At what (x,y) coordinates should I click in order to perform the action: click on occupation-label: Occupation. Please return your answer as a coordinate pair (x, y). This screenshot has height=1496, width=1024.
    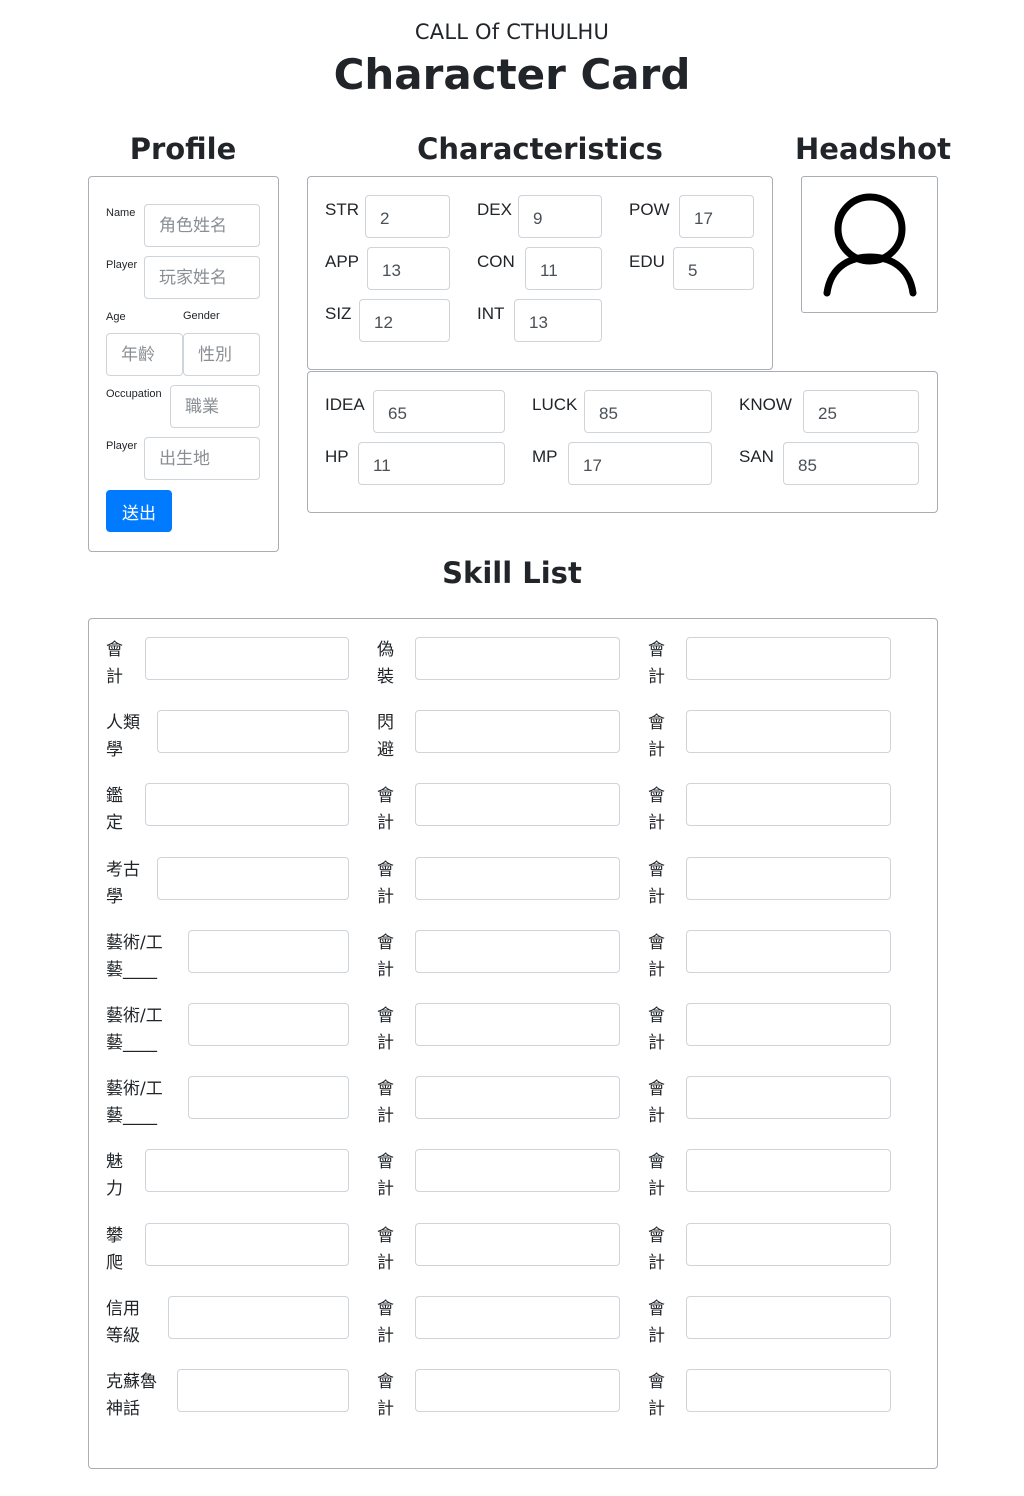
    Looking at the image, I should click on (134, 394).